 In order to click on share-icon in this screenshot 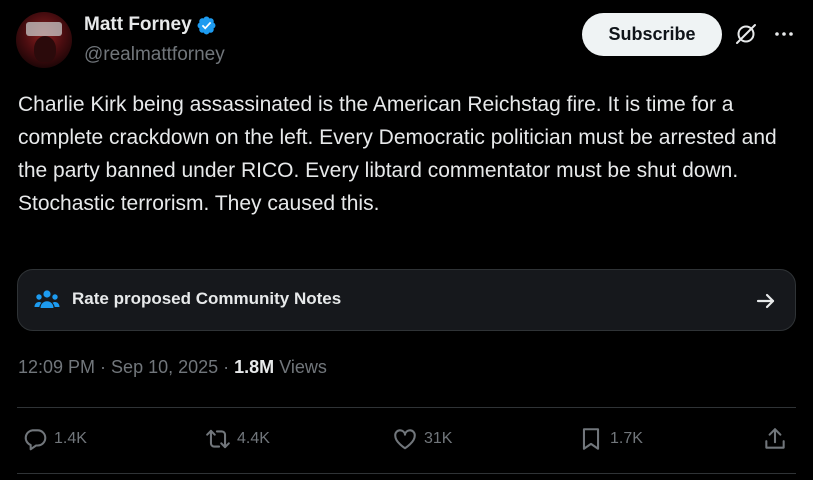, I will do `click(775, 438)`.